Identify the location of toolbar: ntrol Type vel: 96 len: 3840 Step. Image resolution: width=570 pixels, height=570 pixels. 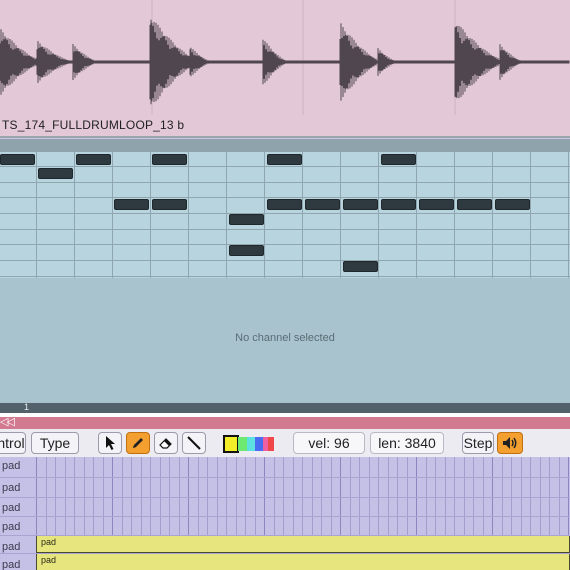
(285, 443).